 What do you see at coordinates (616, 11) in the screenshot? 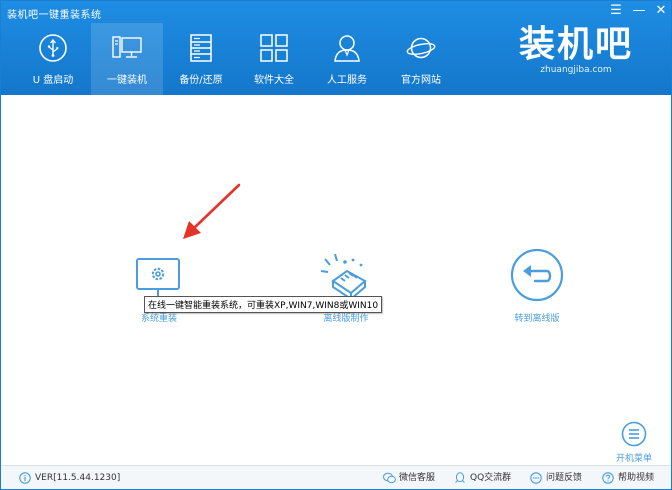
I see `window-menu-button: ☰` at bounding box center [616, 11].